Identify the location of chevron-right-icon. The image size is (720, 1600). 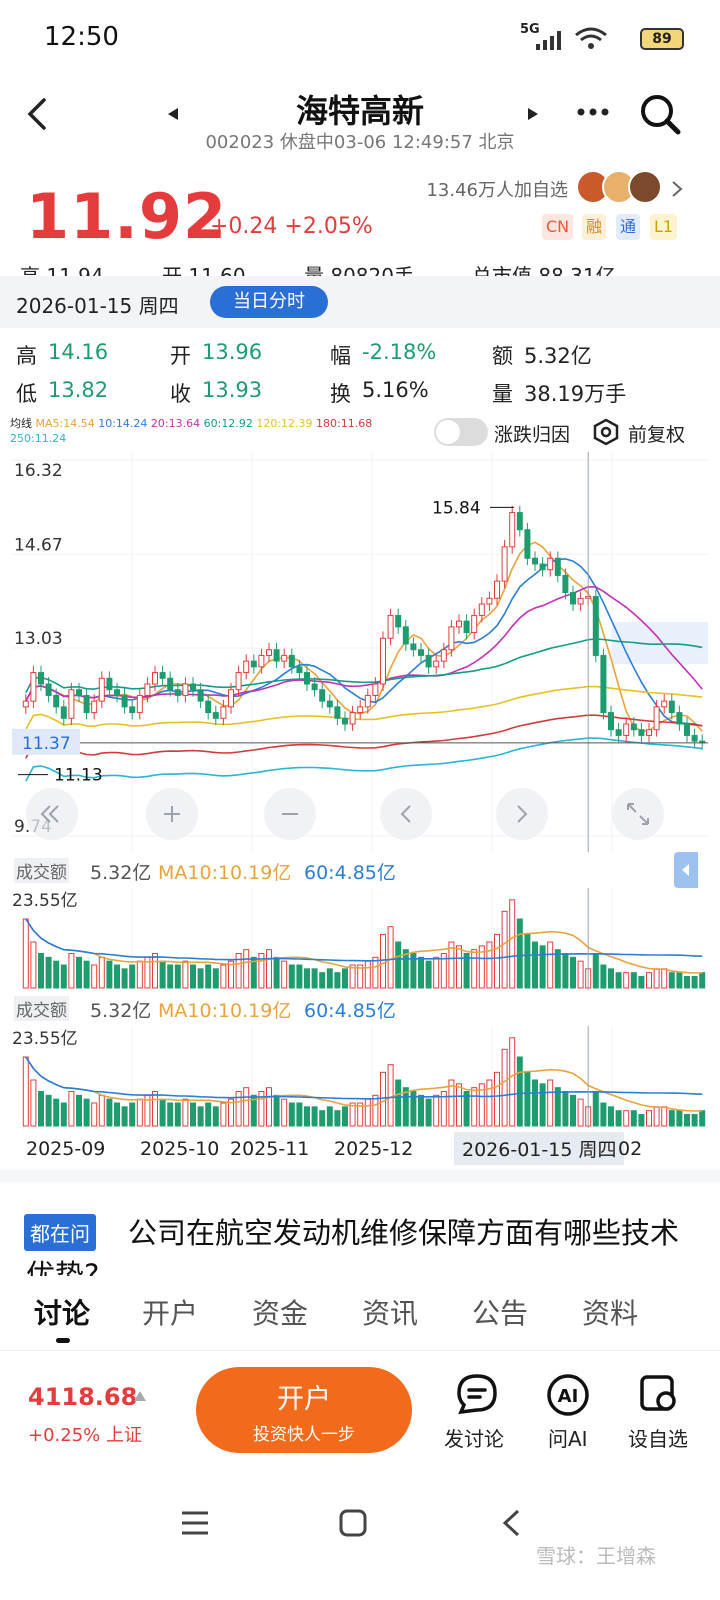
(677, 189).